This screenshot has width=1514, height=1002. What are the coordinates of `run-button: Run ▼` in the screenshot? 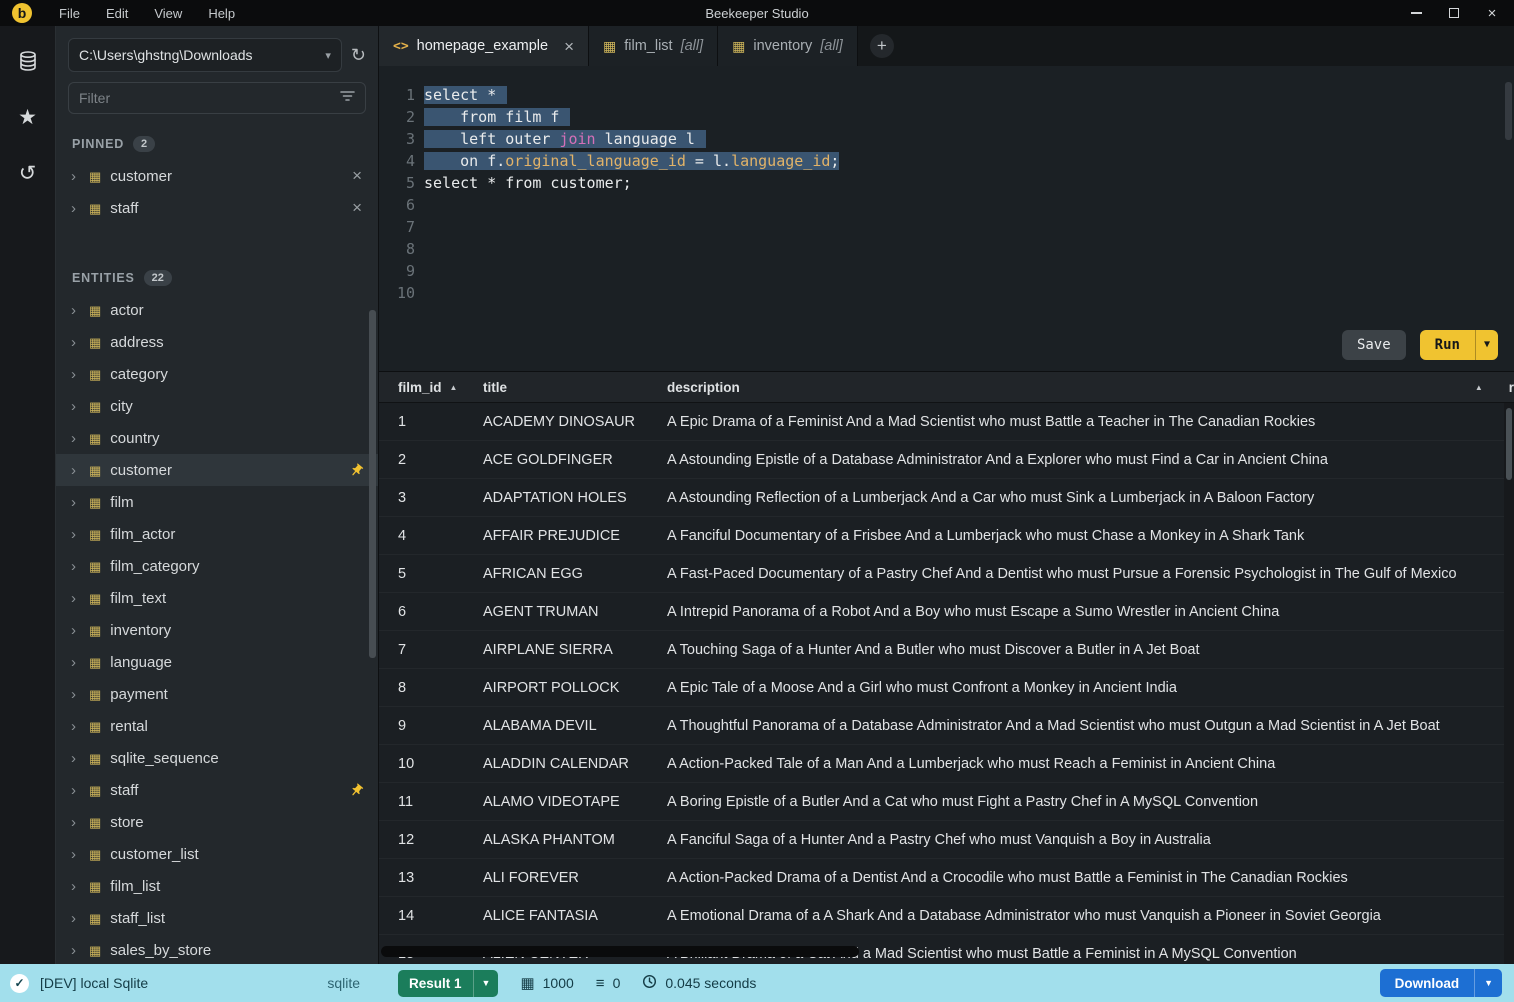 It's located at (1458, 345).